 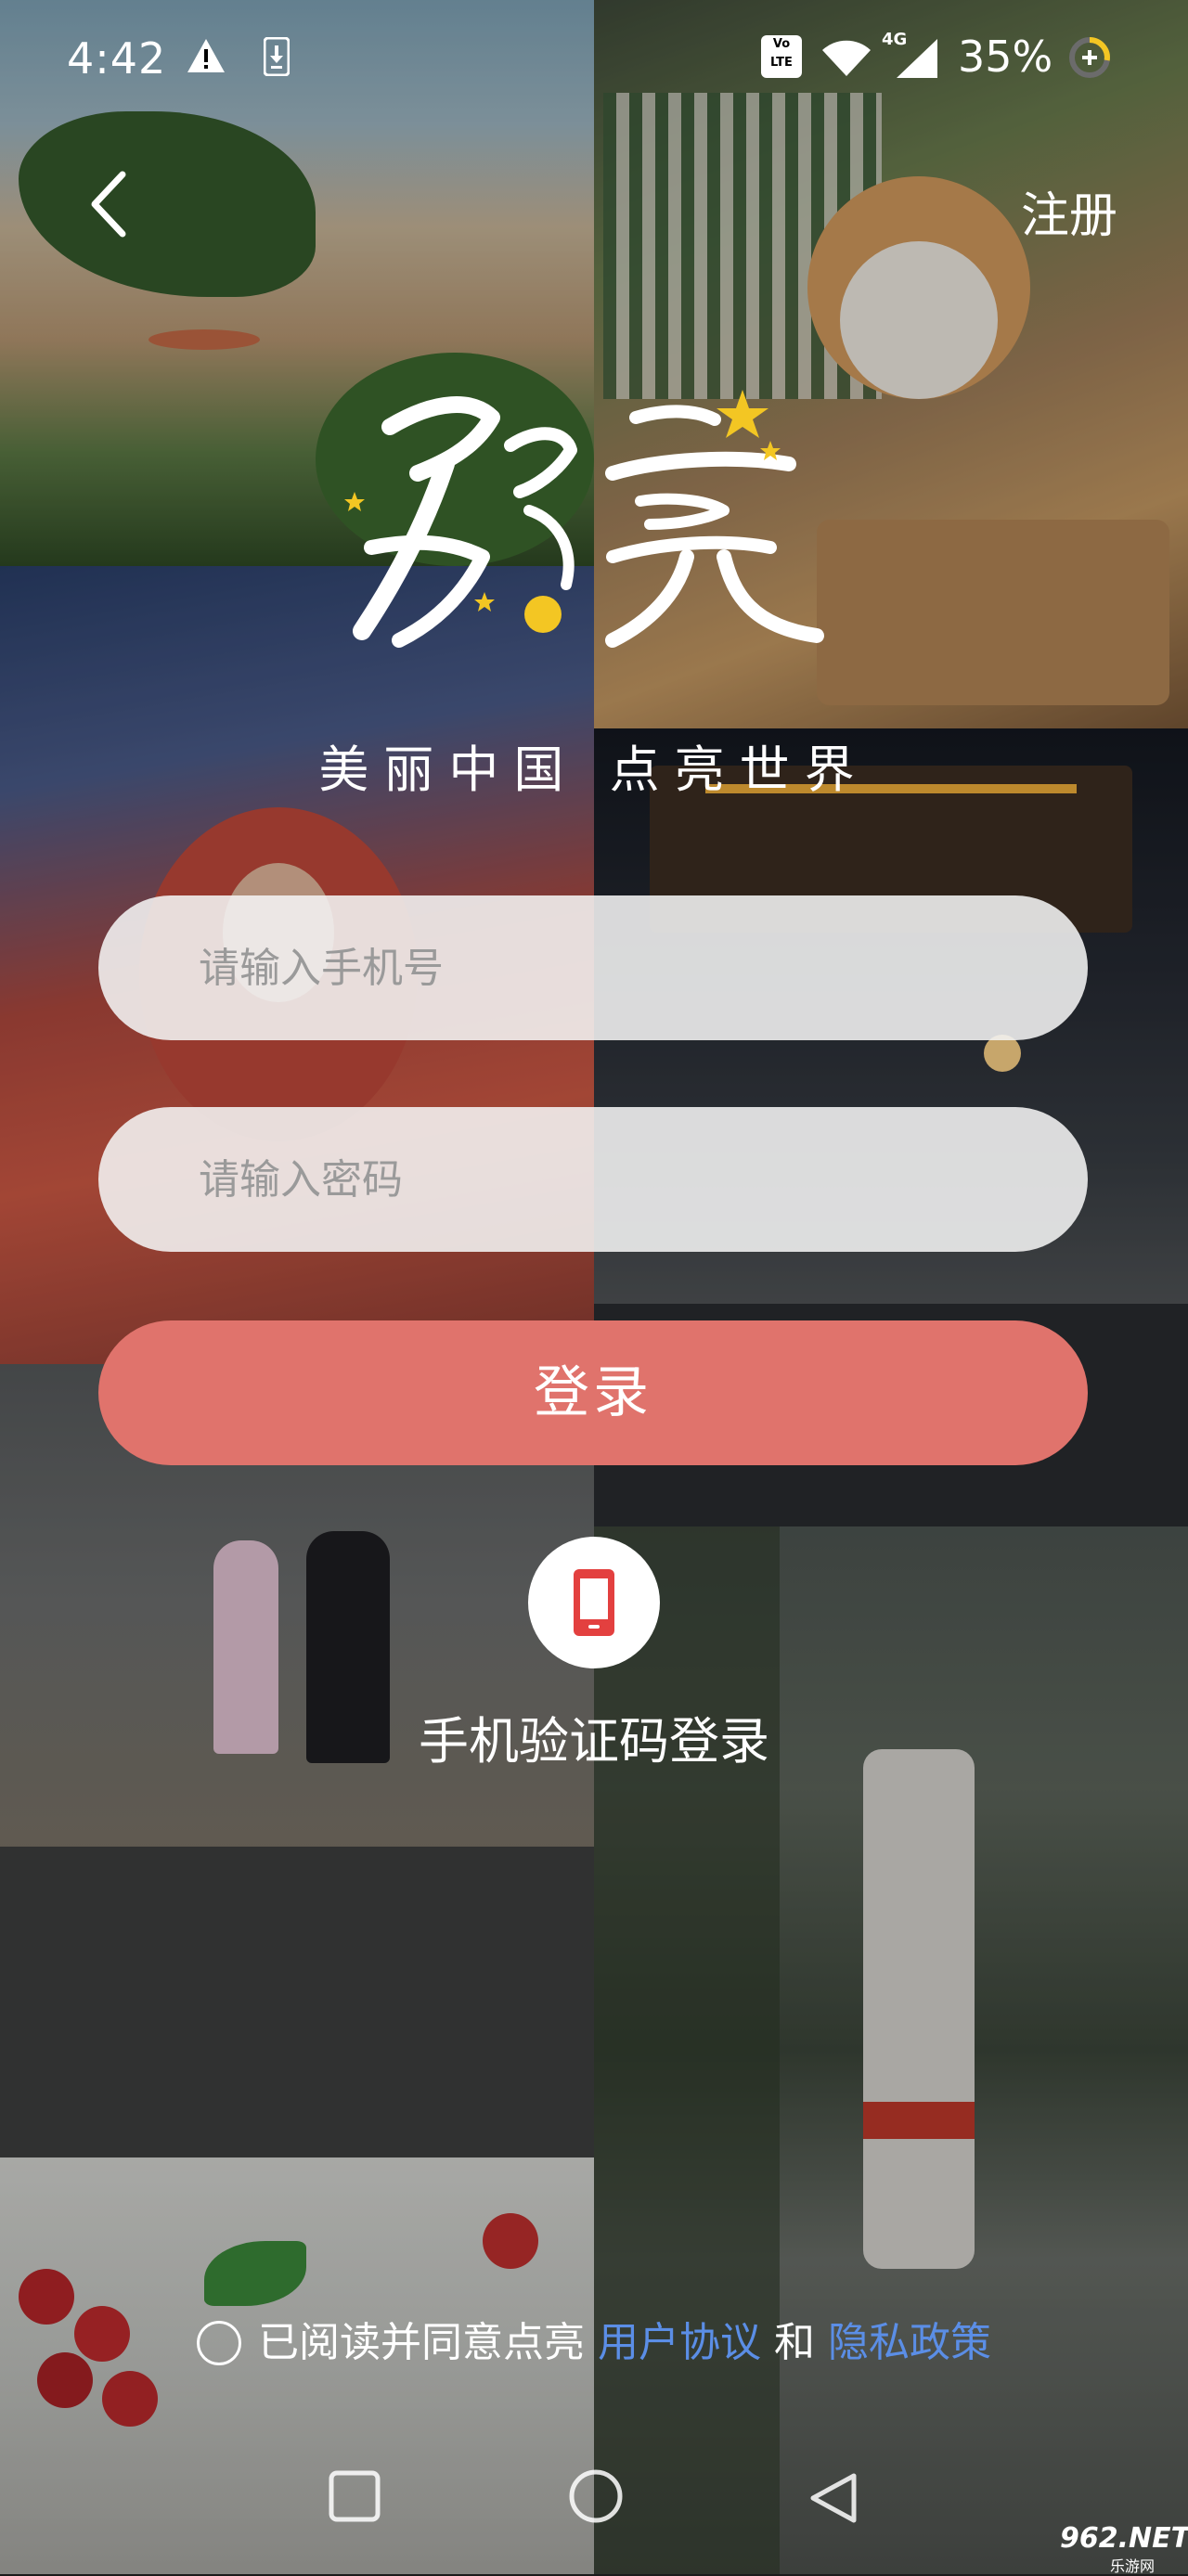 What do you see at coordinates (593, 1393) in the screenshot?
I see `login-button: 登录` at bounding box center [593, 1393].